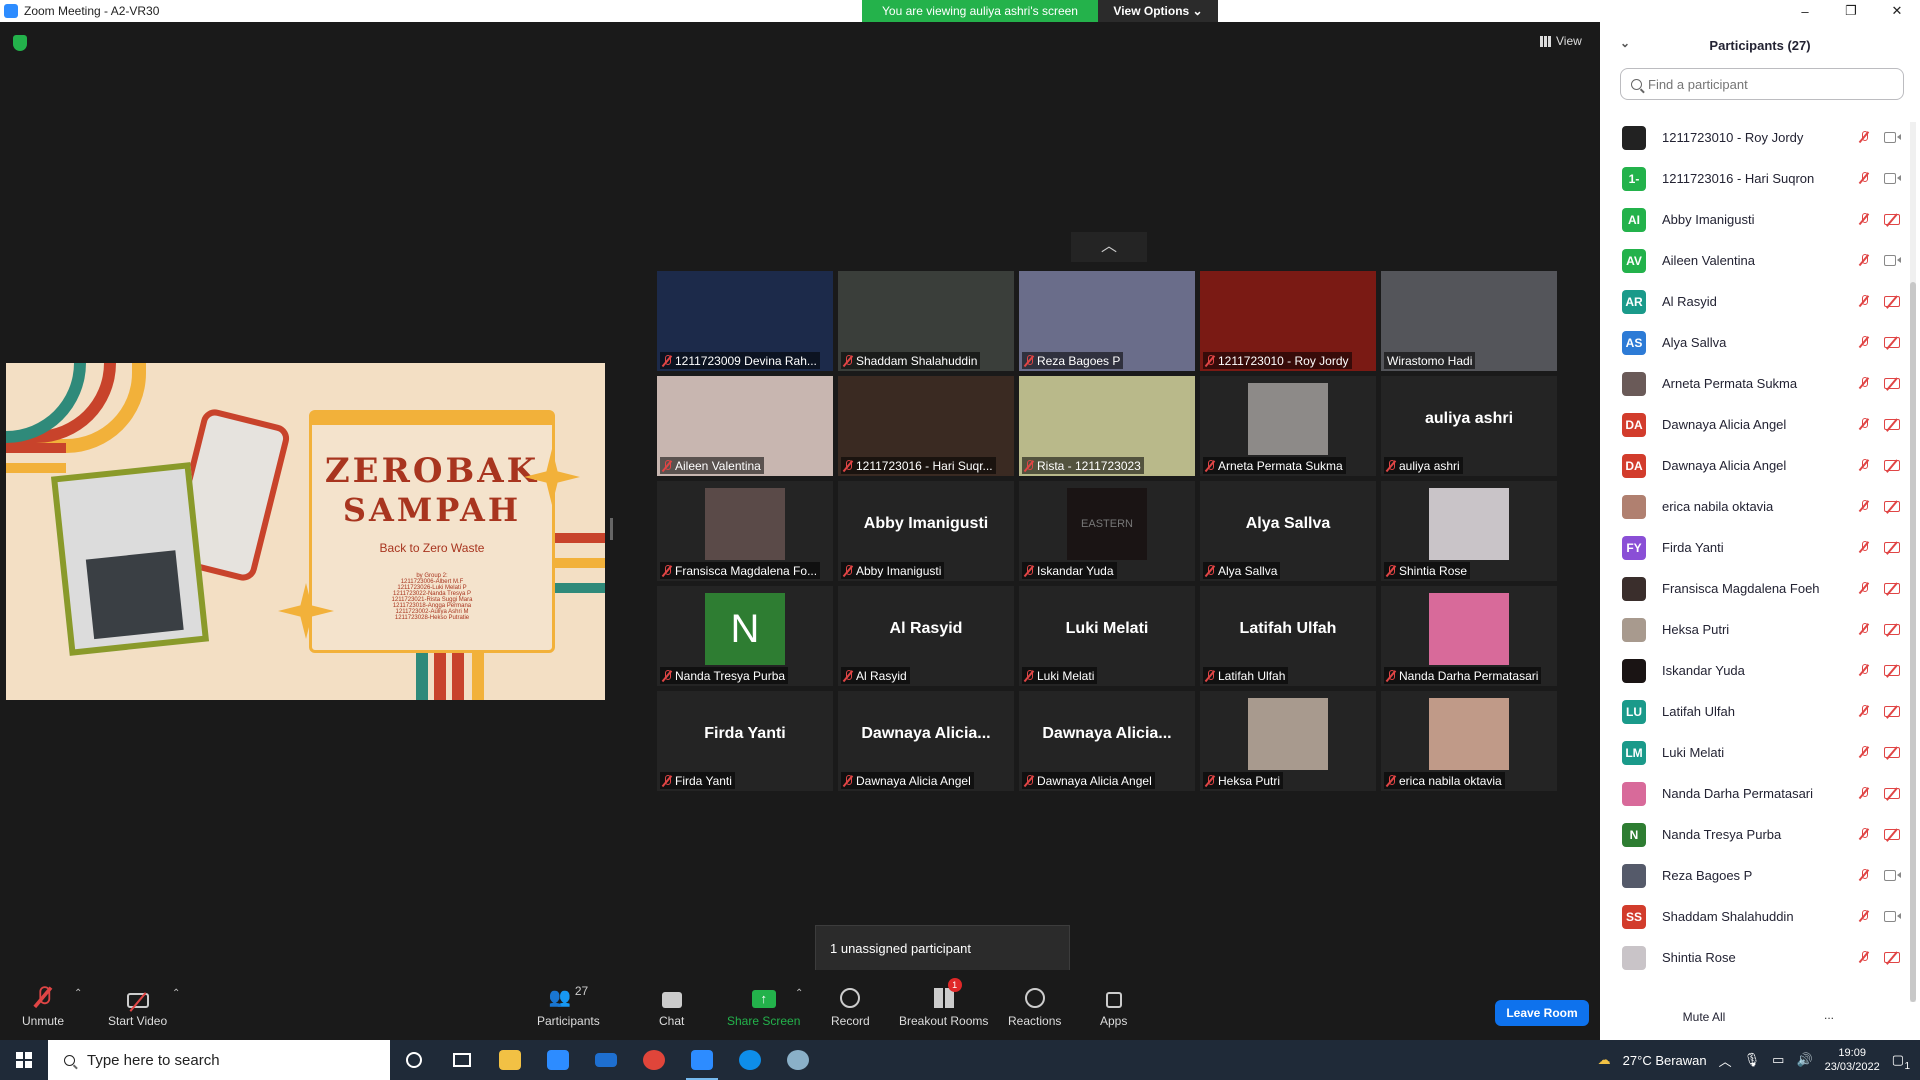 The height and width of the screenshot is (1080, 1920). What do you see at coordinates (1725, 1060) in the screenshot?
I see `chevron-up-icon: ︿` at bounding box center [1725, 1060].